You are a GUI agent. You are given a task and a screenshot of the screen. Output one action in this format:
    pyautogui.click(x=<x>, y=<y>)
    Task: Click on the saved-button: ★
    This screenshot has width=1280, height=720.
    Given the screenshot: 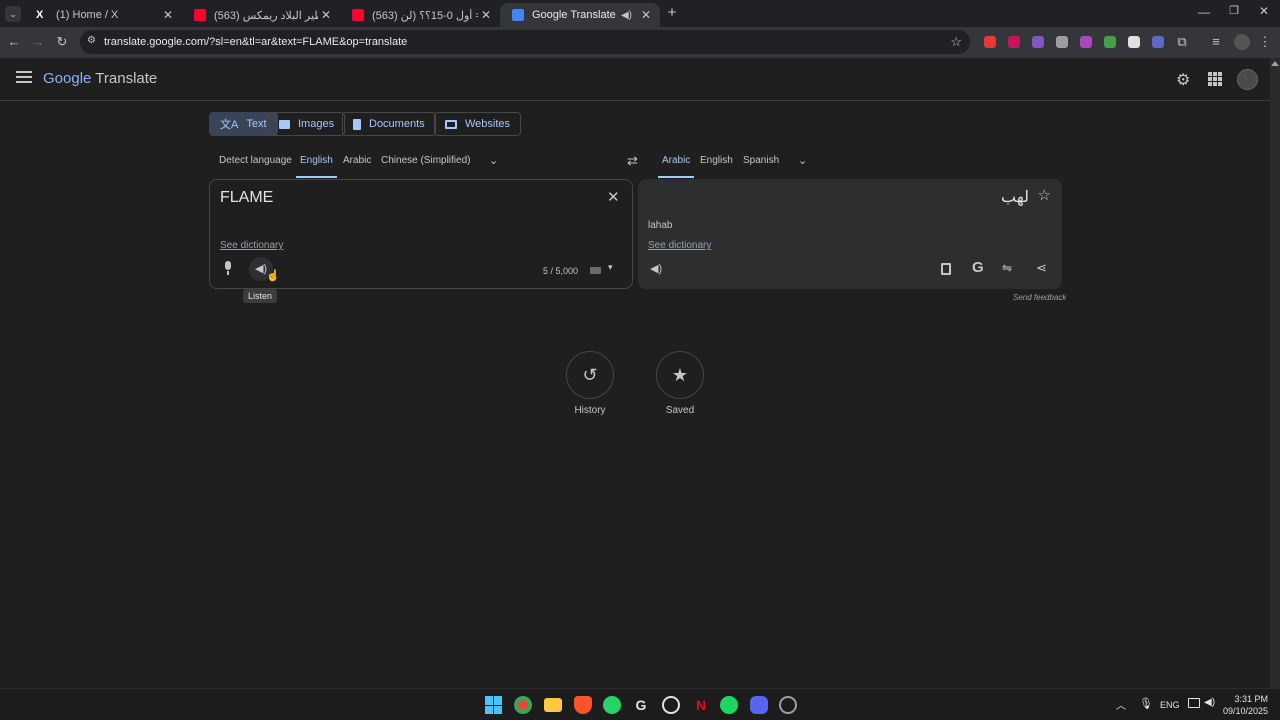 What is the action you would take?
    pyautogui.click(x=680, y=375)
    